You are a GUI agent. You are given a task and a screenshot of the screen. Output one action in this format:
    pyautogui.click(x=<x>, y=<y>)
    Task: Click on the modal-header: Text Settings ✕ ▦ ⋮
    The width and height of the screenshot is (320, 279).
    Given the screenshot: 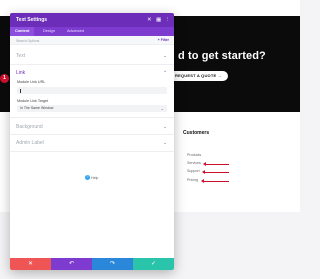 What is the action you would take?
    pyautogui.click(x=92, y=20)
    